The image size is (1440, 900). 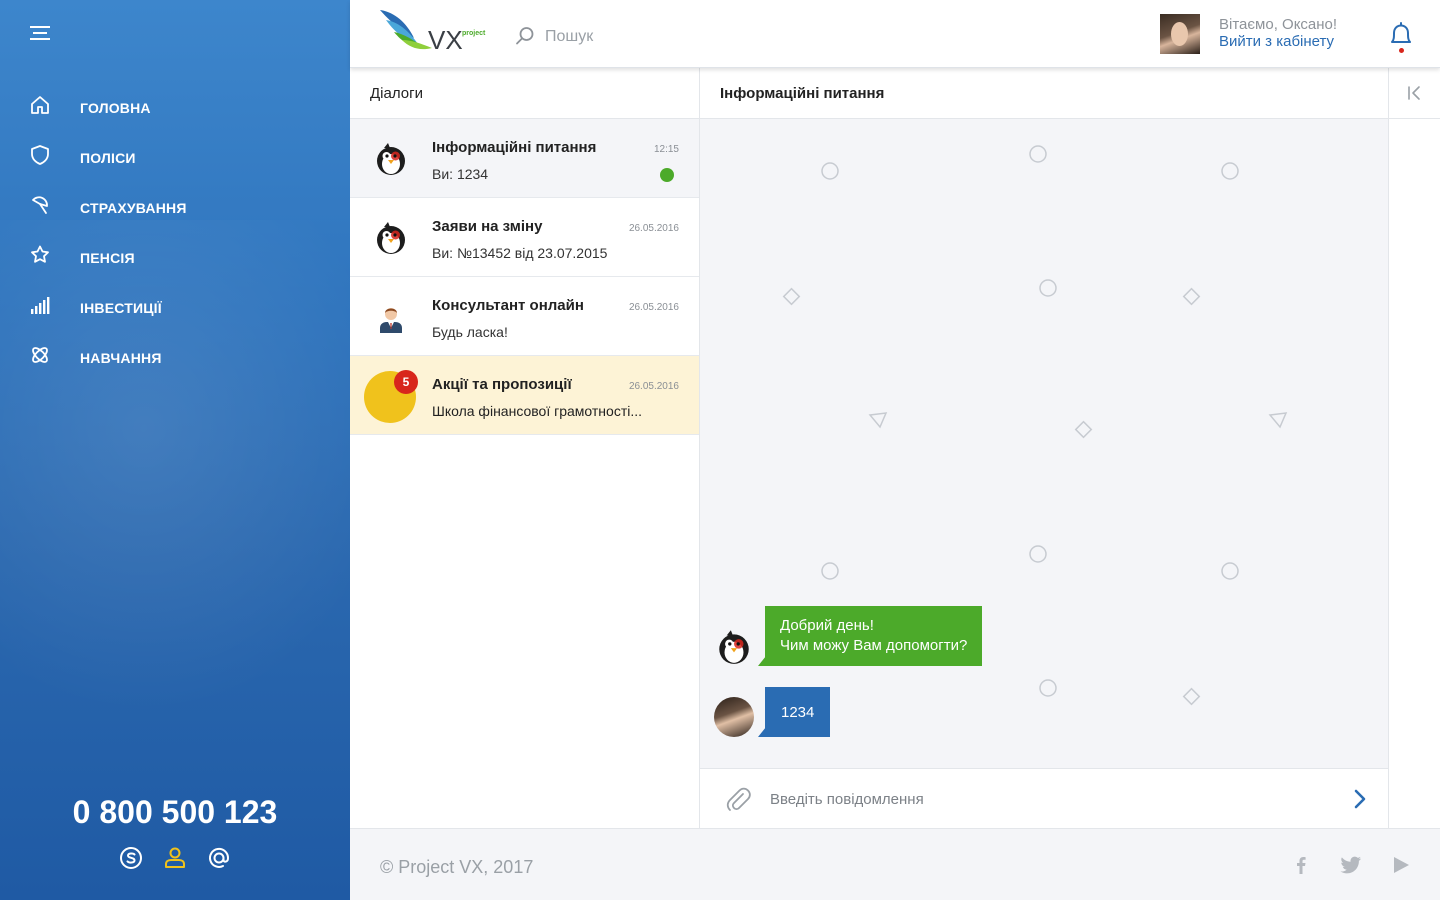 What do you see at coordinates (508, 305) in the screenshot?
I see `dialog-title: Консультант онлайн` at bounding box center [508, 305].